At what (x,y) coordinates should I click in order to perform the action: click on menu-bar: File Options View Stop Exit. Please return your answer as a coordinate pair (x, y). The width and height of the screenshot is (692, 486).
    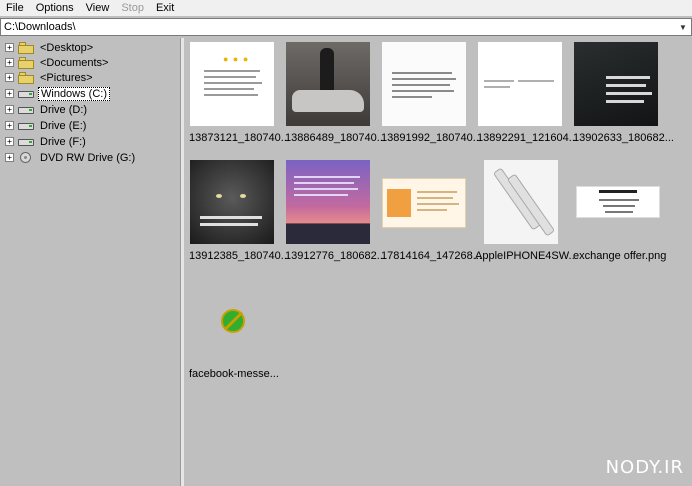
    Looking at the image, I should click on (346, 8).